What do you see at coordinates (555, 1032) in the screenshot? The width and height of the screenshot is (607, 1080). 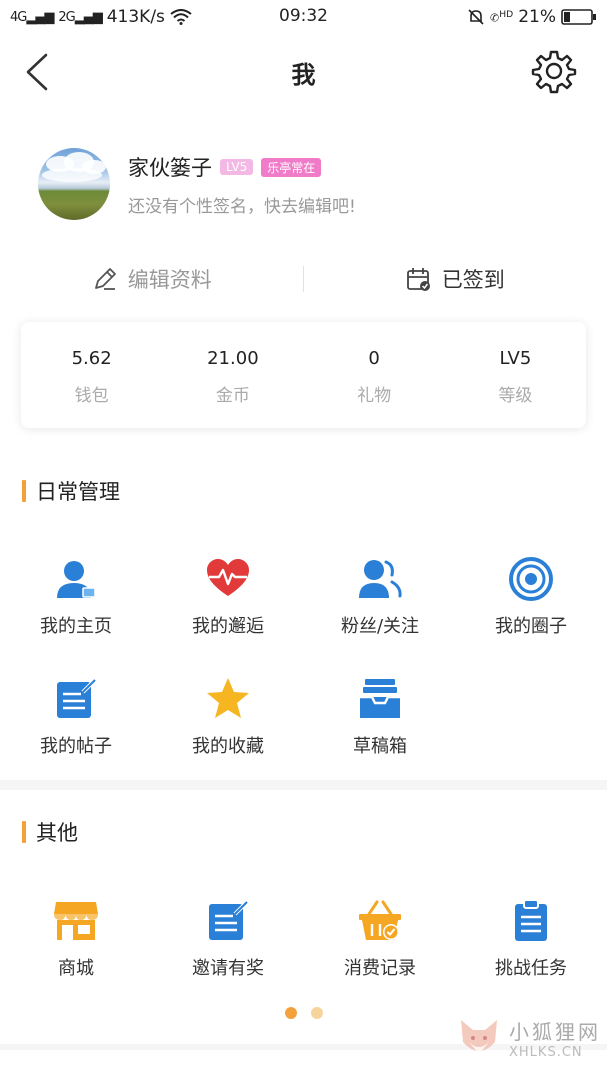 I see `watermark-cn: 小狐狸网` at bounding box center [555, 1032].